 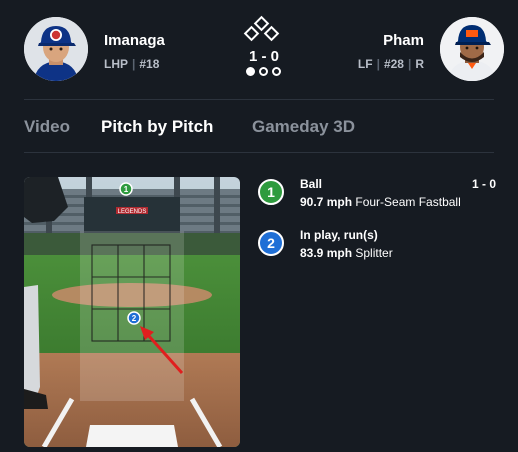 What do you see at coordinates (311, 184) in the screenshot?
I see `pitch-result: Ball` at bounding box center [311, 184].